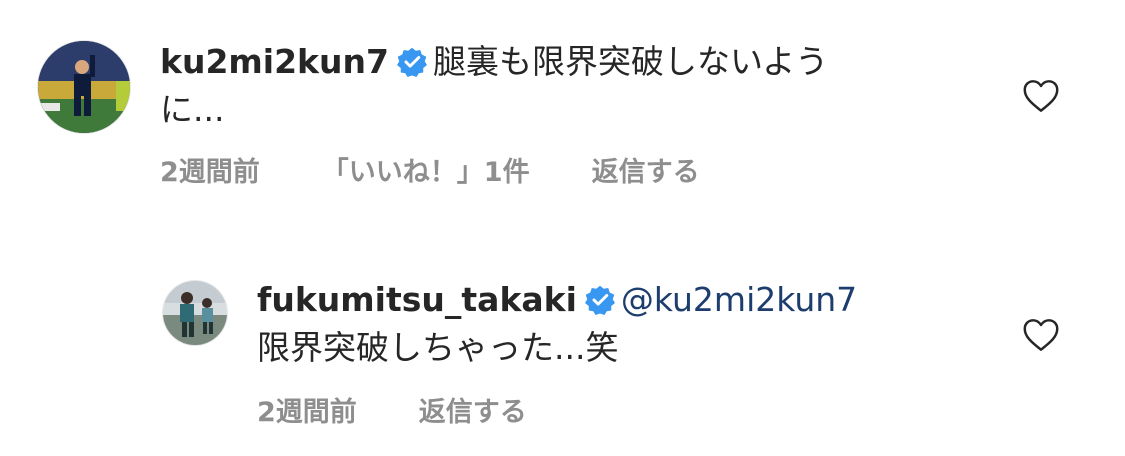  What do you see at coordinates (426, 172) in the screenshot?
I see `likes-count: 「いいね！」1件` at bounding box center [426, 172].